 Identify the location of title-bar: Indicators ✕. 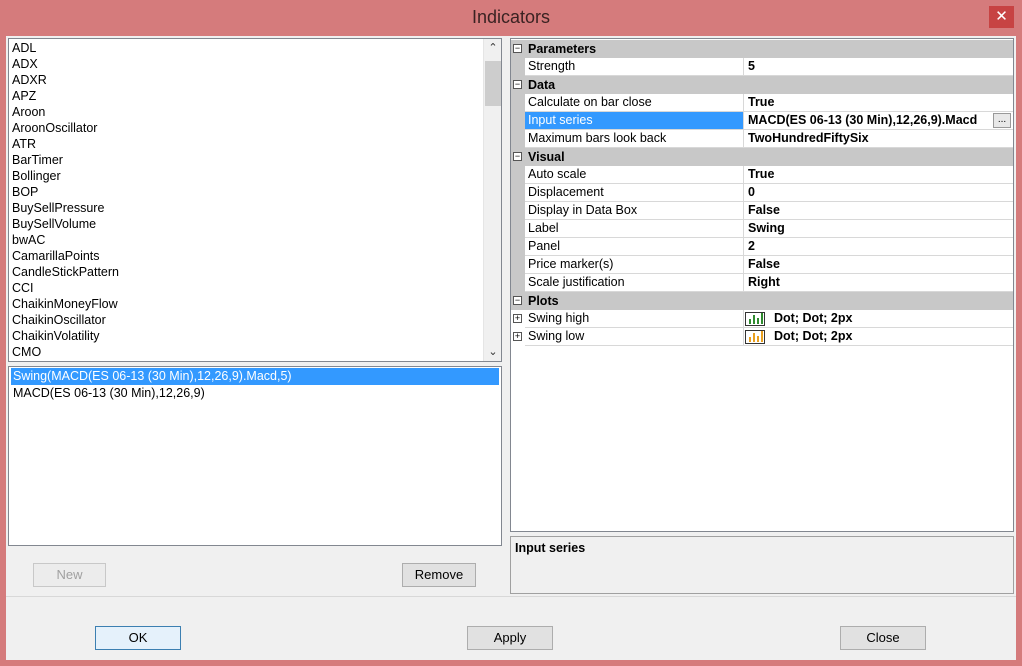
(511, 18).